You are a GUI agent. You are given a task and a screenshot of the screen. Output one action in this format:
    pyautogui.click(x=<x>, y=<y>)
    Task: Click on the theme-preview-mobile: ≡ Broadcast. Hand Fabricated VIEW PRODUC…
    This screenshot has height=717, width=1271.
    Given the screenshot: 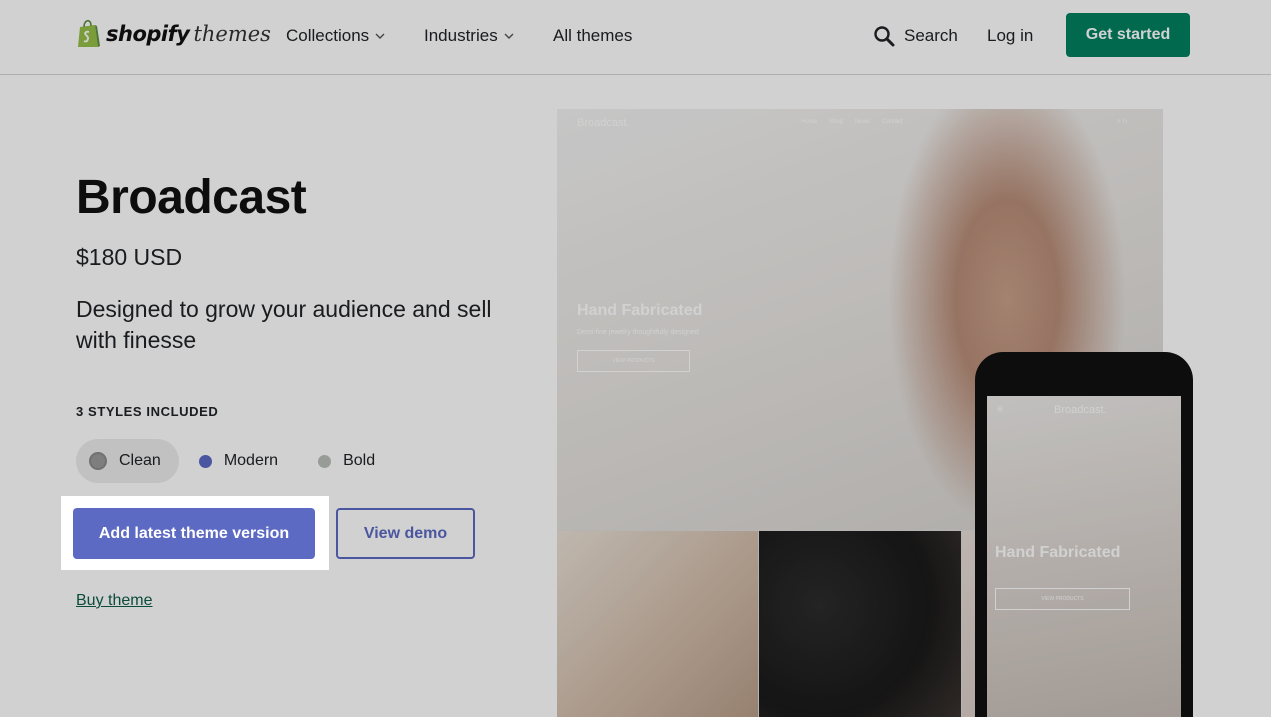 What is the action you would take?
    pyautogui.click(x=1084, y=534)
    